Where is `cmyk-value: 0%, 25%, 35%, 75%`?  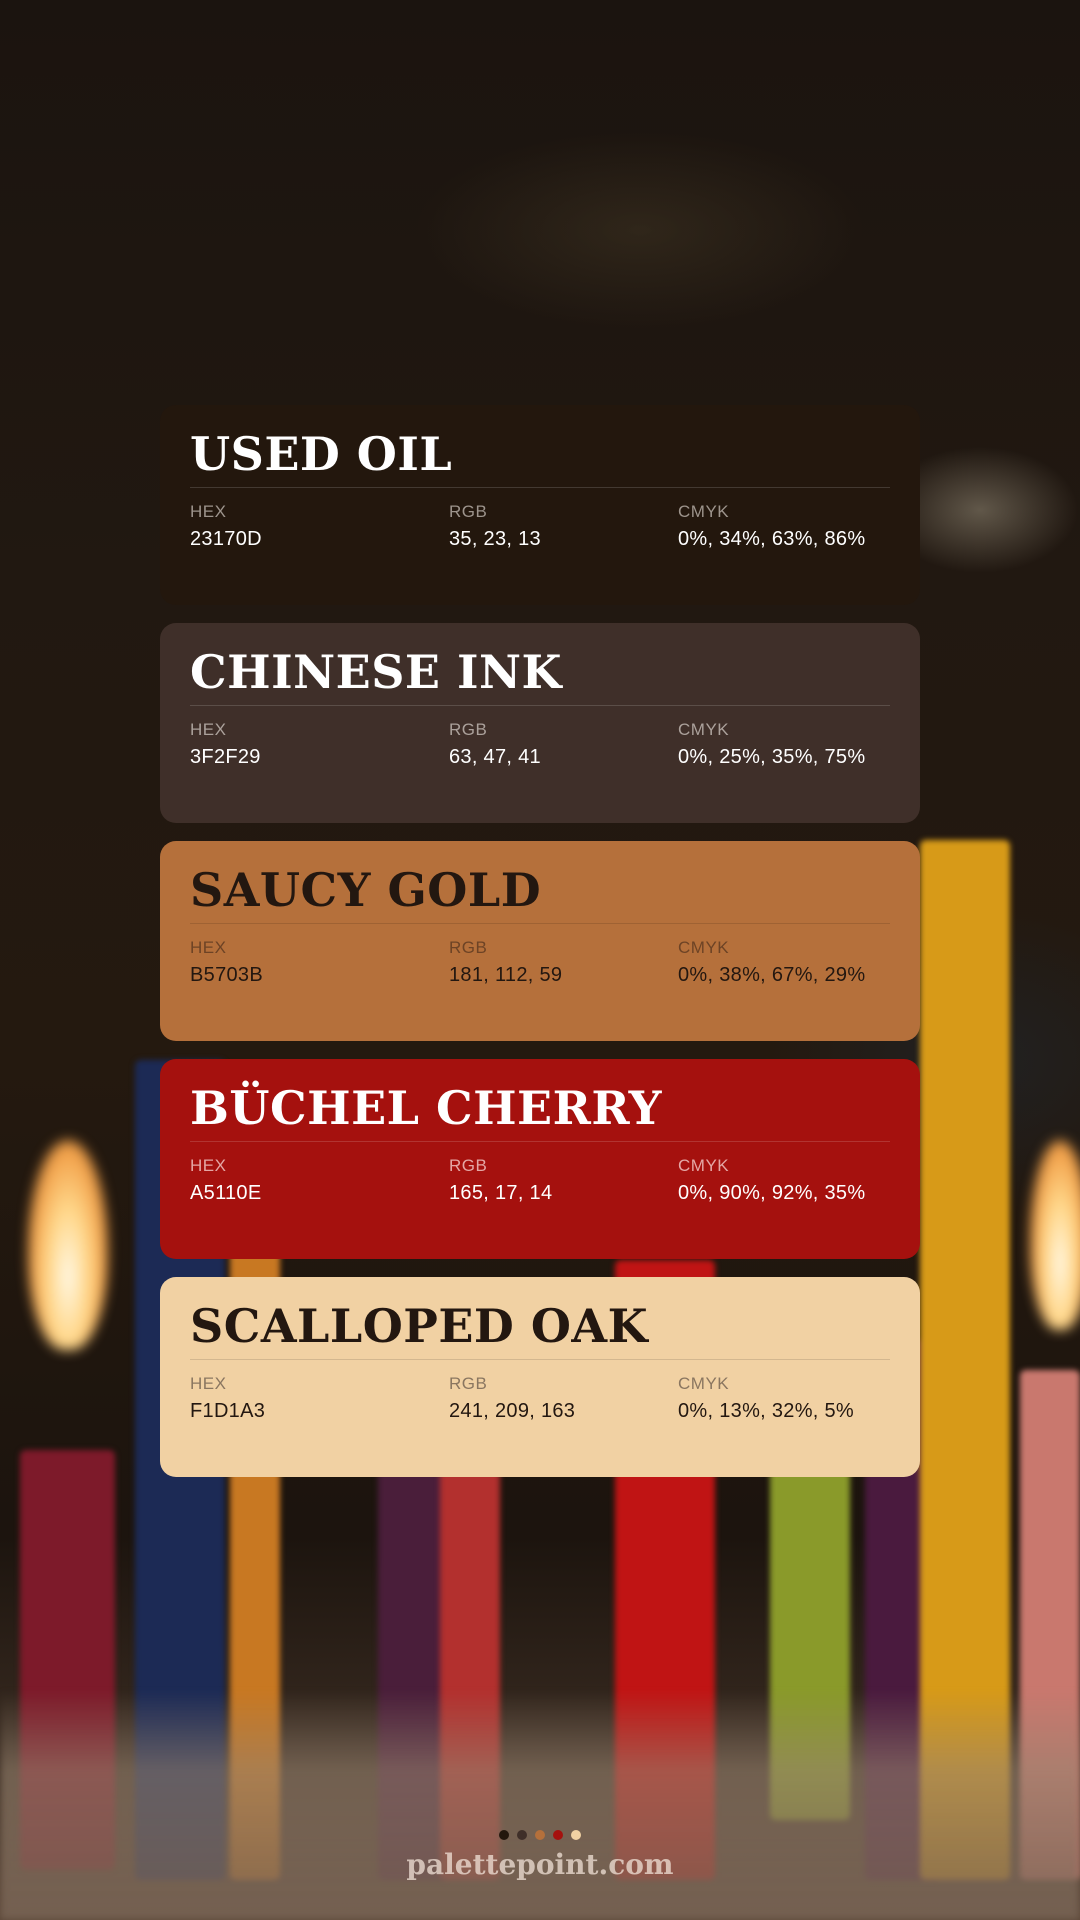 cmyk-value: 0%, 25%, 35%, 75% is located at coordinates (772, 757).